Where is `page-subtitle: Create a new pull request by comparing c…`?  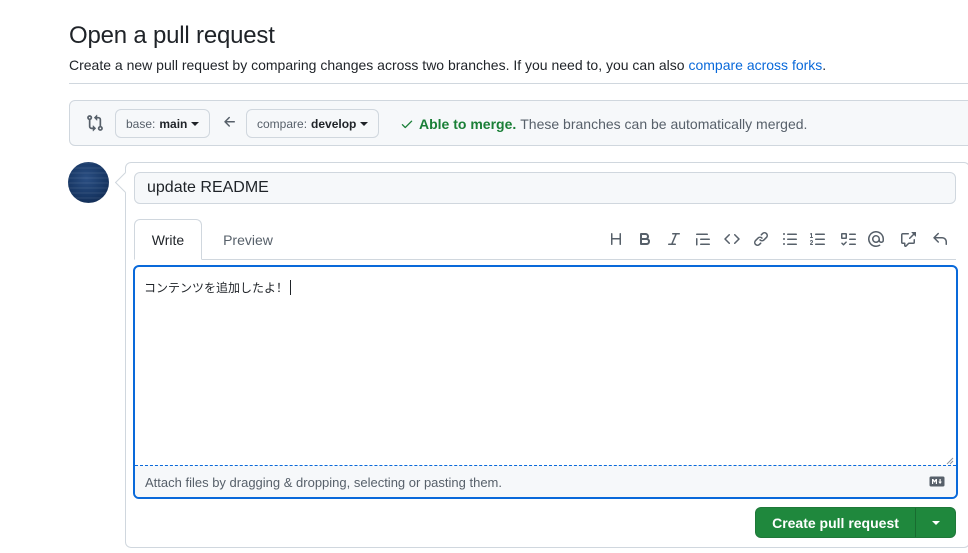
page-subtitle: Create a new pull request by comparing c… is located at coordinates (447, 65).